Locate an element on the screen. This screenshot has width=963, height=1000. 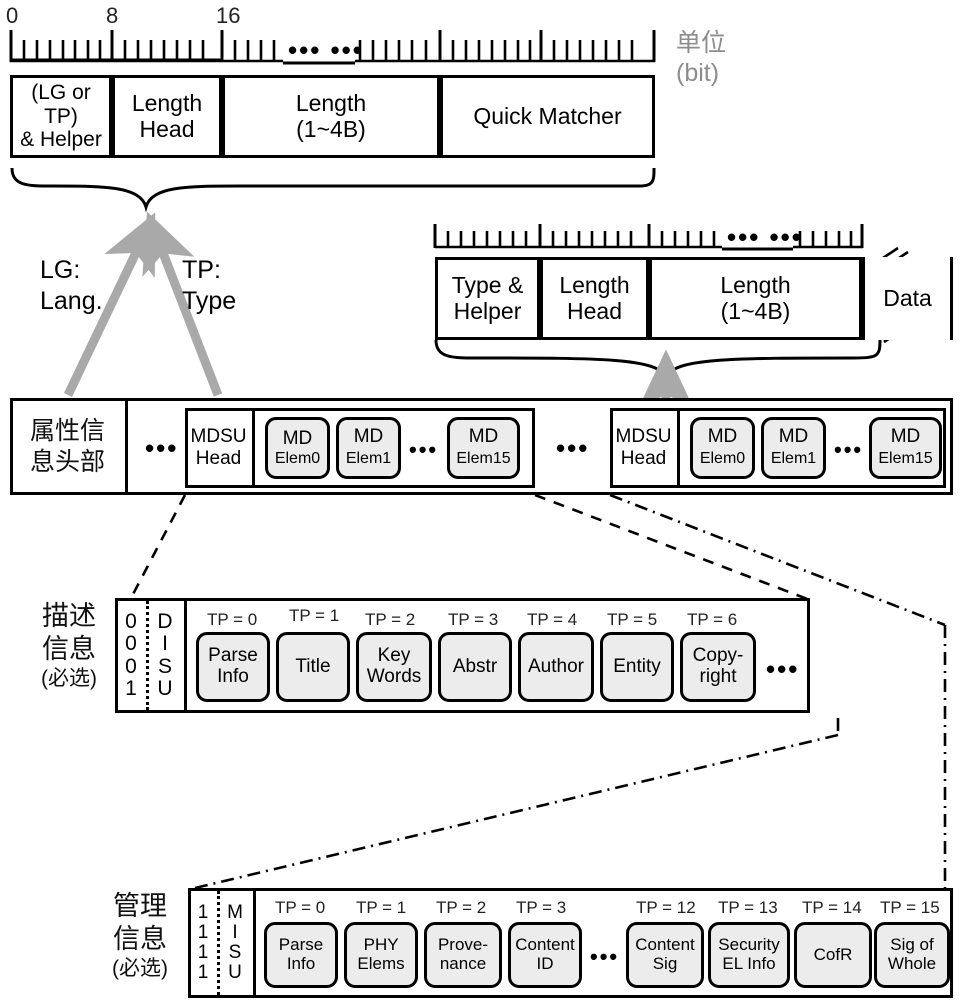
desc-tp-label-5: TP = 5 is located at coordinates (632, 619).